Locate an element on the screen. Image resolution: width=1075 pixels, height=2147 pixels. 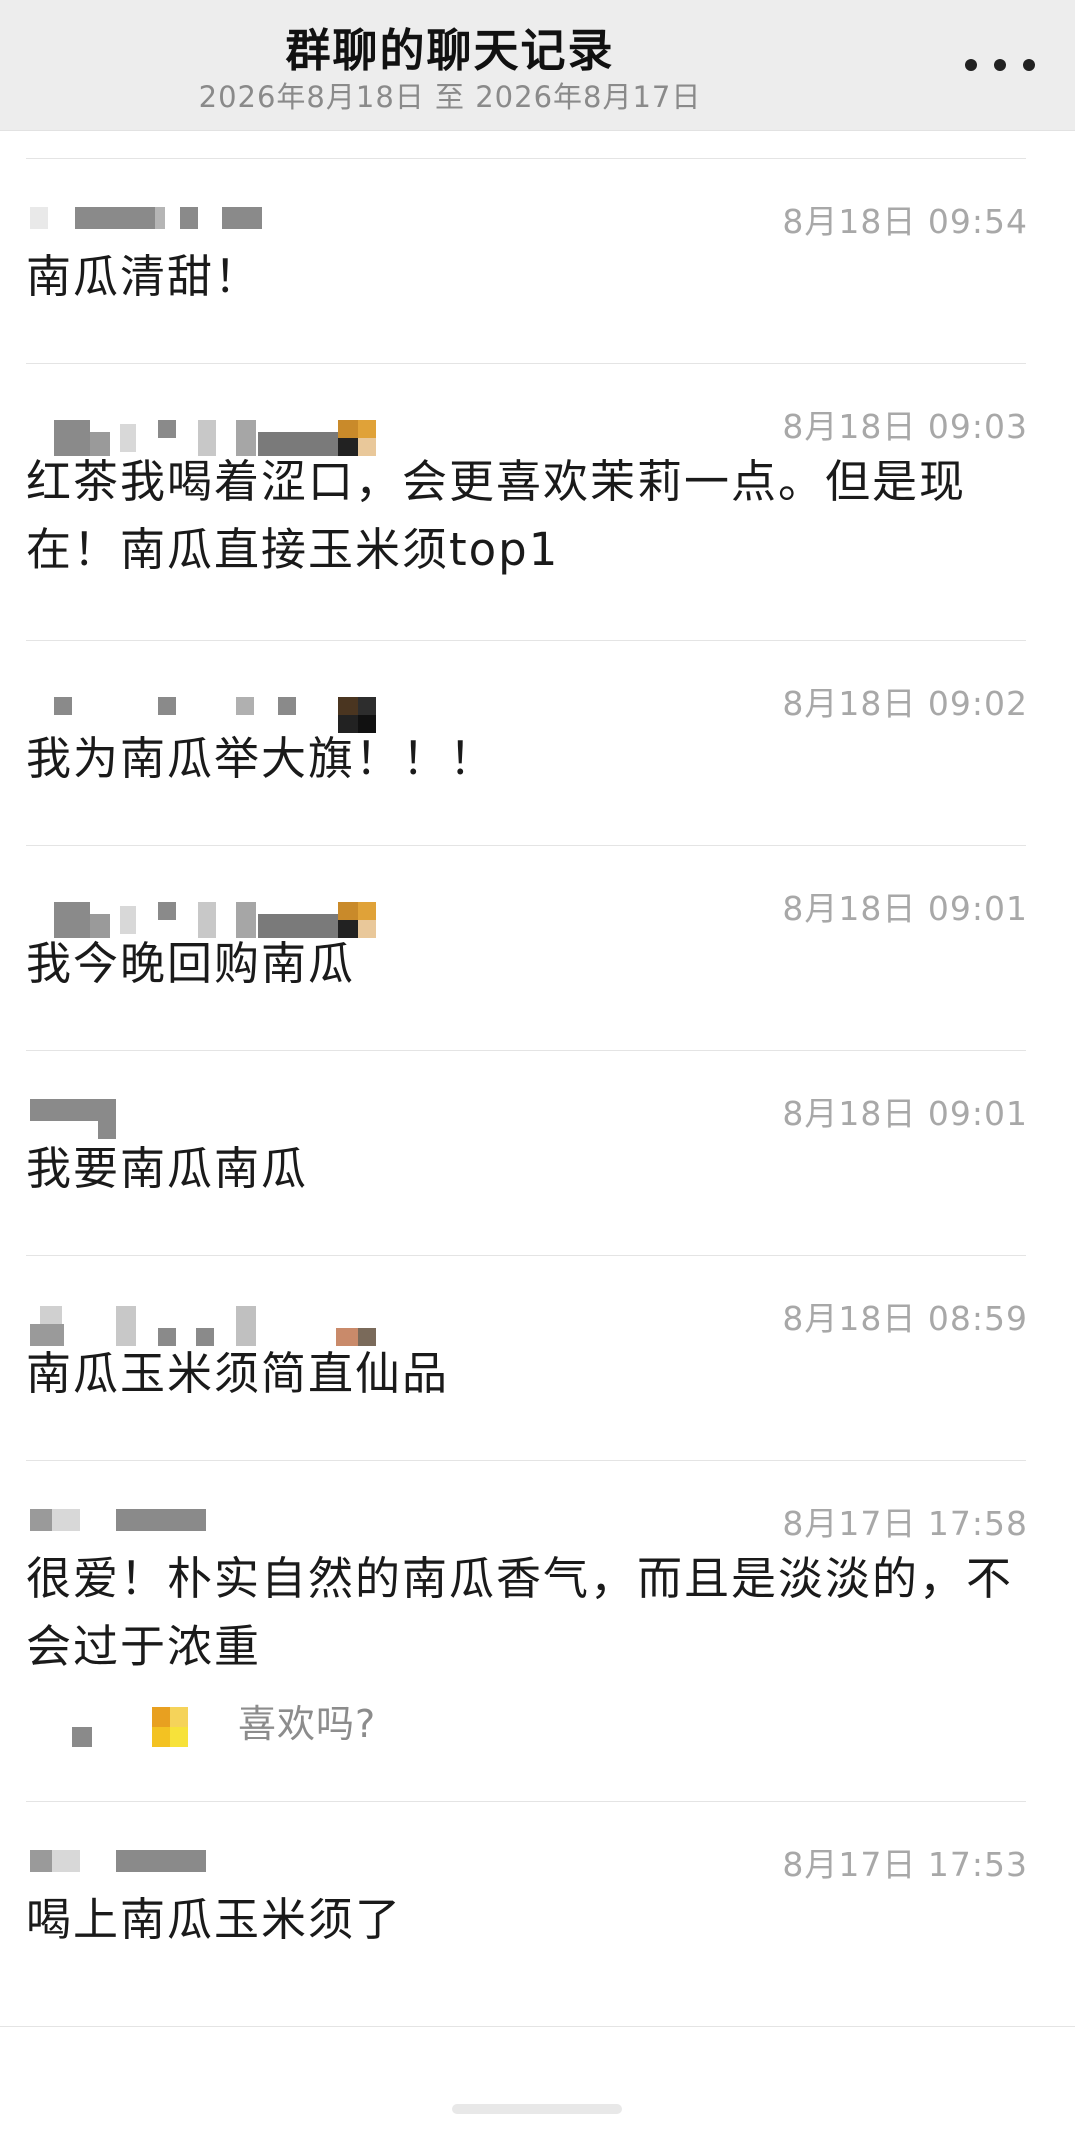
more-options-button is located at coordinates (1000, 65).